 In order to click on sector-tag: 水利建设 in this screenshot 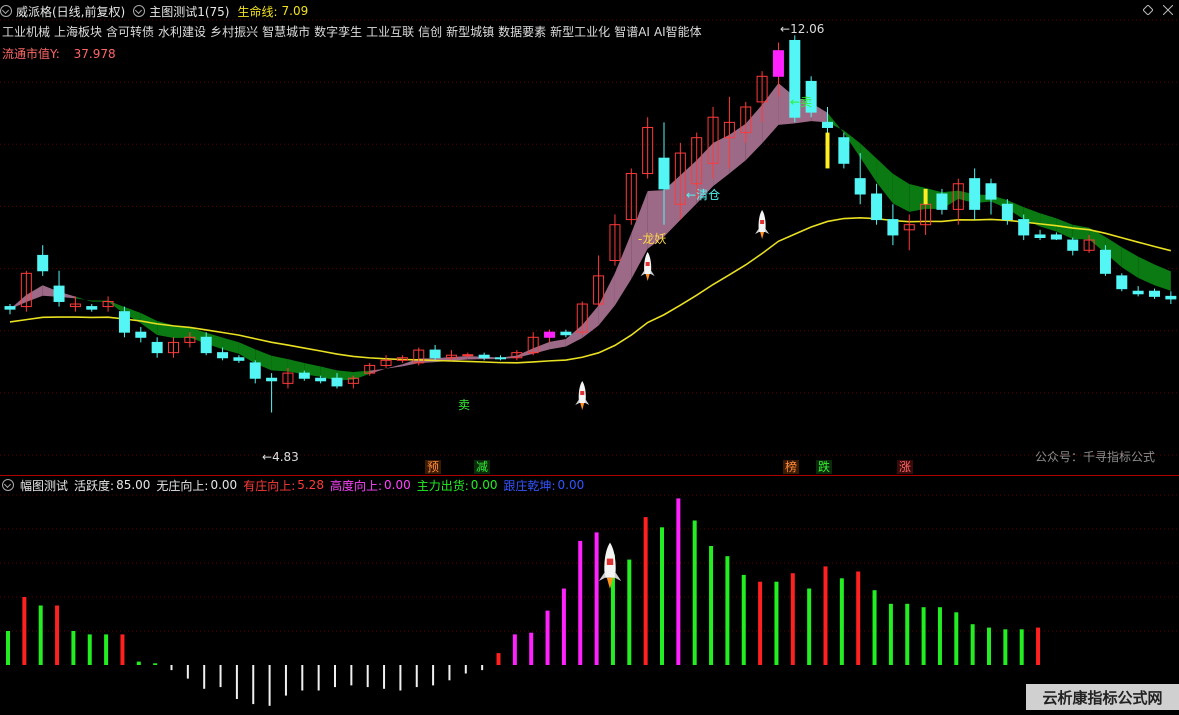, I will do `click(182, 31)`.